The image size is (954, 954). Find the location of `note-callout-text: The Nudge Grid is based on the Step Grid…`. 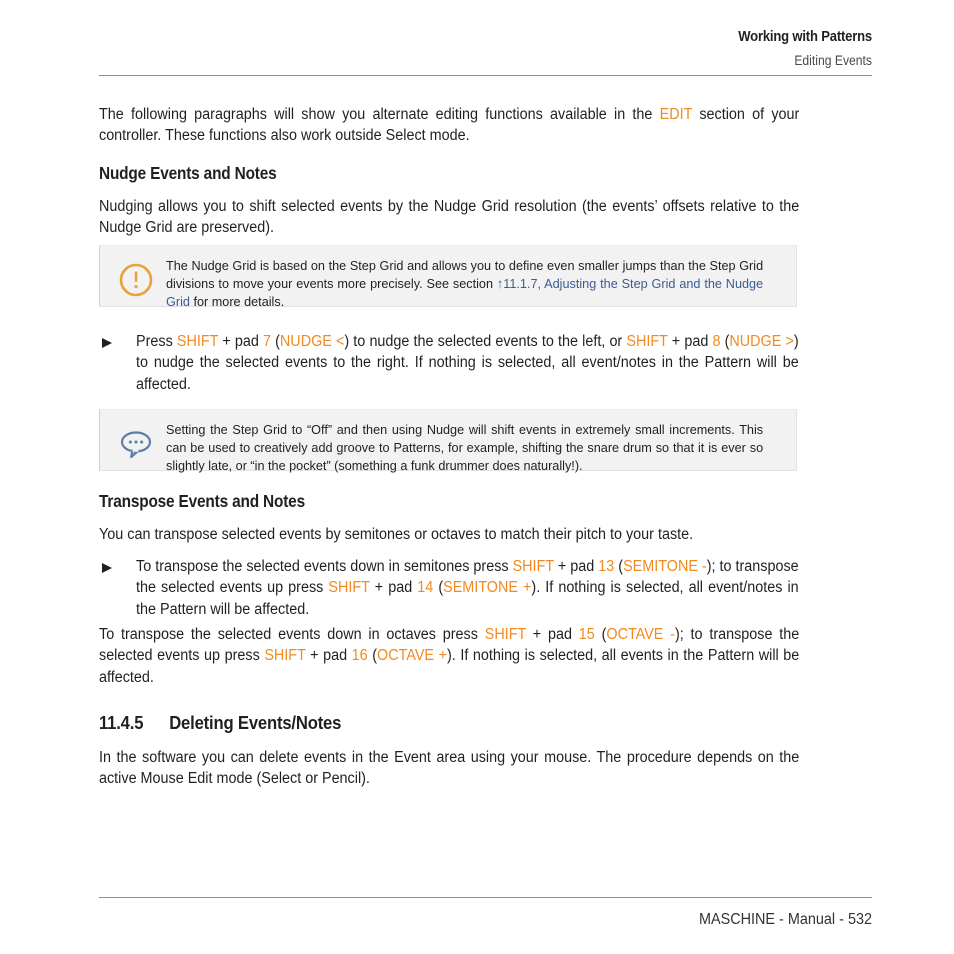

note-callout-text: The Nudge Grid is based on the Step Grid… is located at coordinates (464, 284).